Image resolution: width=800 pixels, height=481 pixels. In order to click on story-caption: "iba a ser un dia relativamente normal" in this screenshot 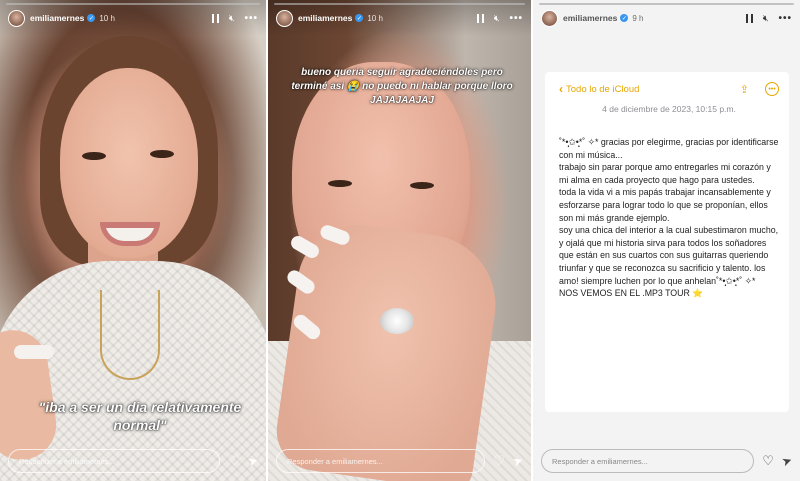, I will do `click(140, 416)`.